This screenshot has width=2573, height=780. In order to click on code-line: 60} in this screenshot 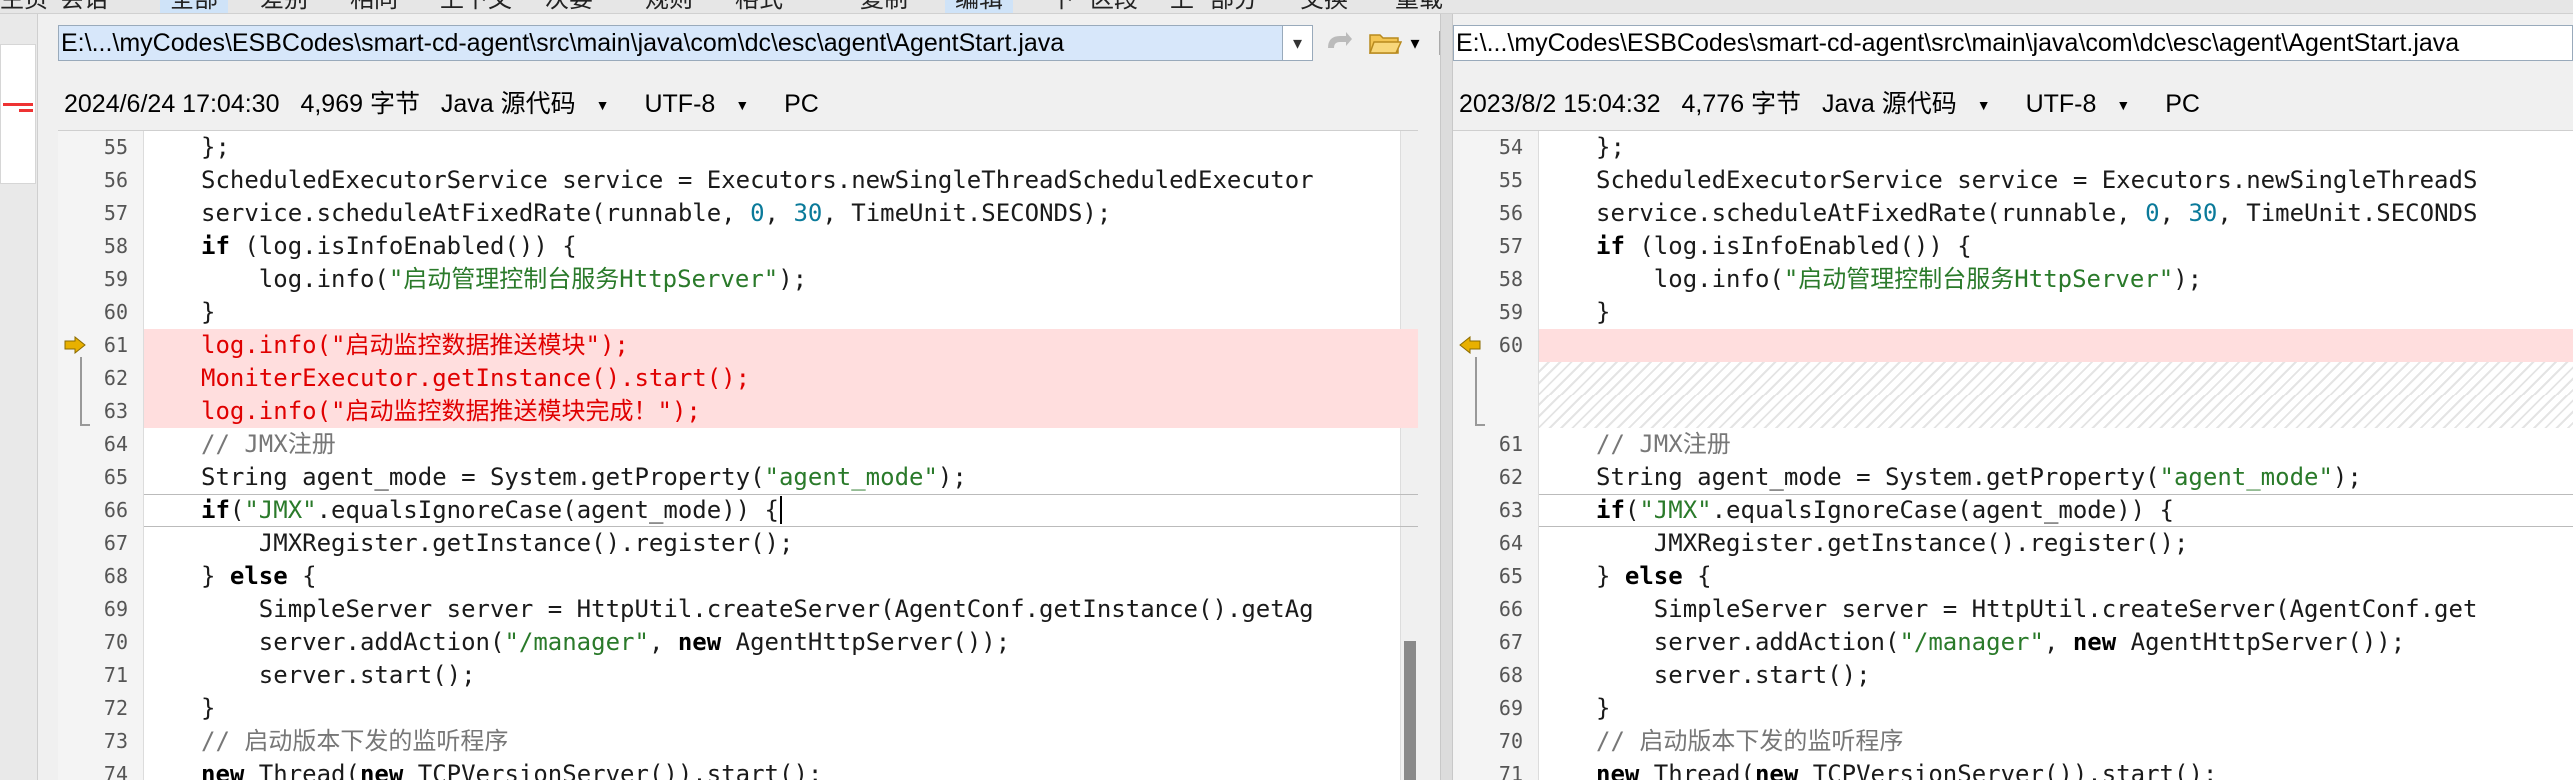, I will do `click(738, 312)`.